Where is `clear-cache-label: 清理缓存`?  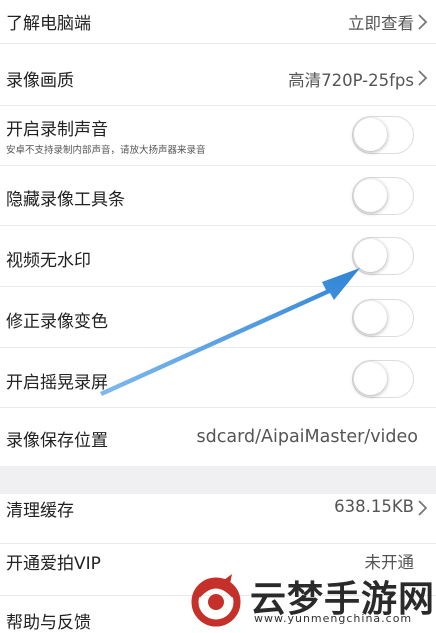
clear-cache-label: 清理缓存 is located at coordinates (40, 511).